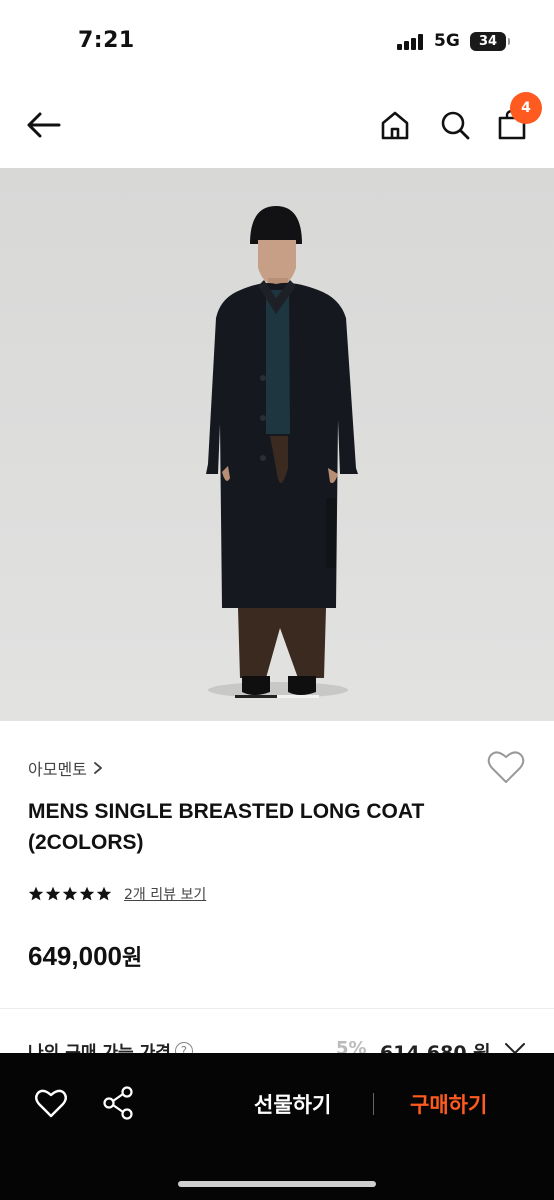 This screenshot has width=554, height=1200. What do you see at coordinates (132, 958) in the screenshot?
I see `price-unit: 원` at bounding box center [132, 958].